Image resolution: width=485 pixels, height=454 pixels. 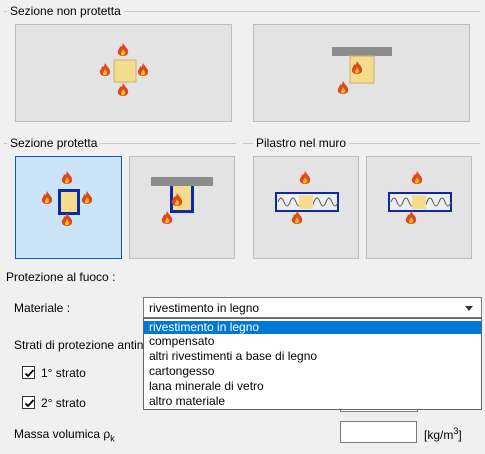 What do you see at coordinates (312, 341) in the screenshot?
I see `dropdown-option: compensato` at bounding box center [312, 341].